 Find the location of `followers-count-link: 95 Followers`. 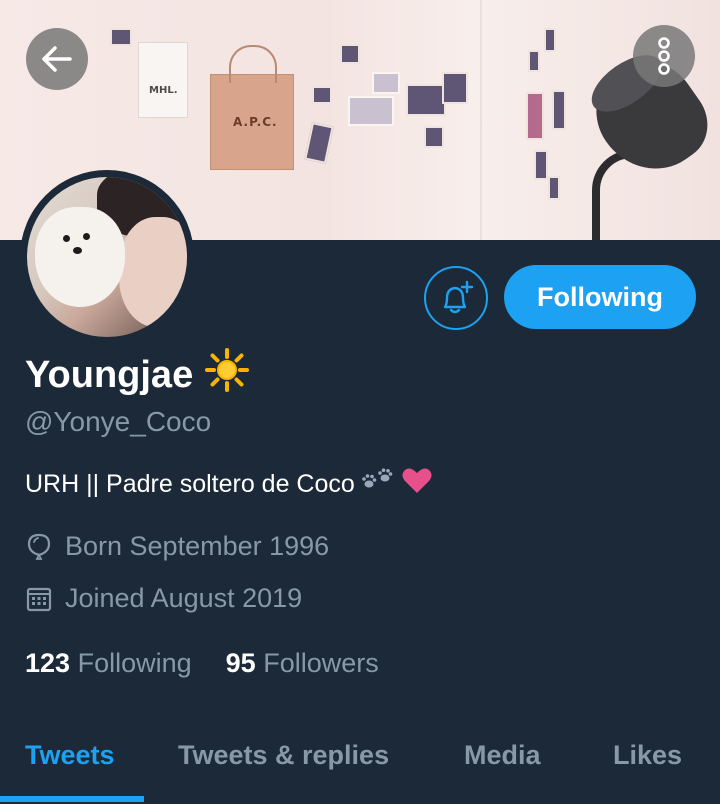

followers-count-link: 95 Followers is located at coordinates (302, 663).